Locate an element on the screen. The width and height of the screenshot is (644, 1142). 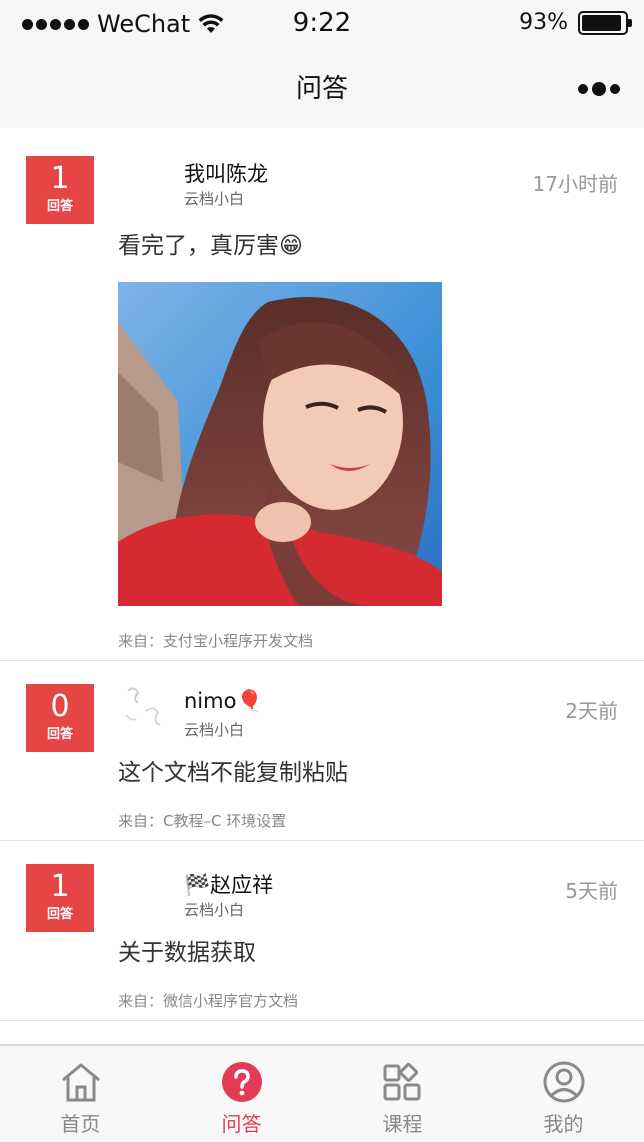
status-right: 93% is located at coordinates (575, 22).